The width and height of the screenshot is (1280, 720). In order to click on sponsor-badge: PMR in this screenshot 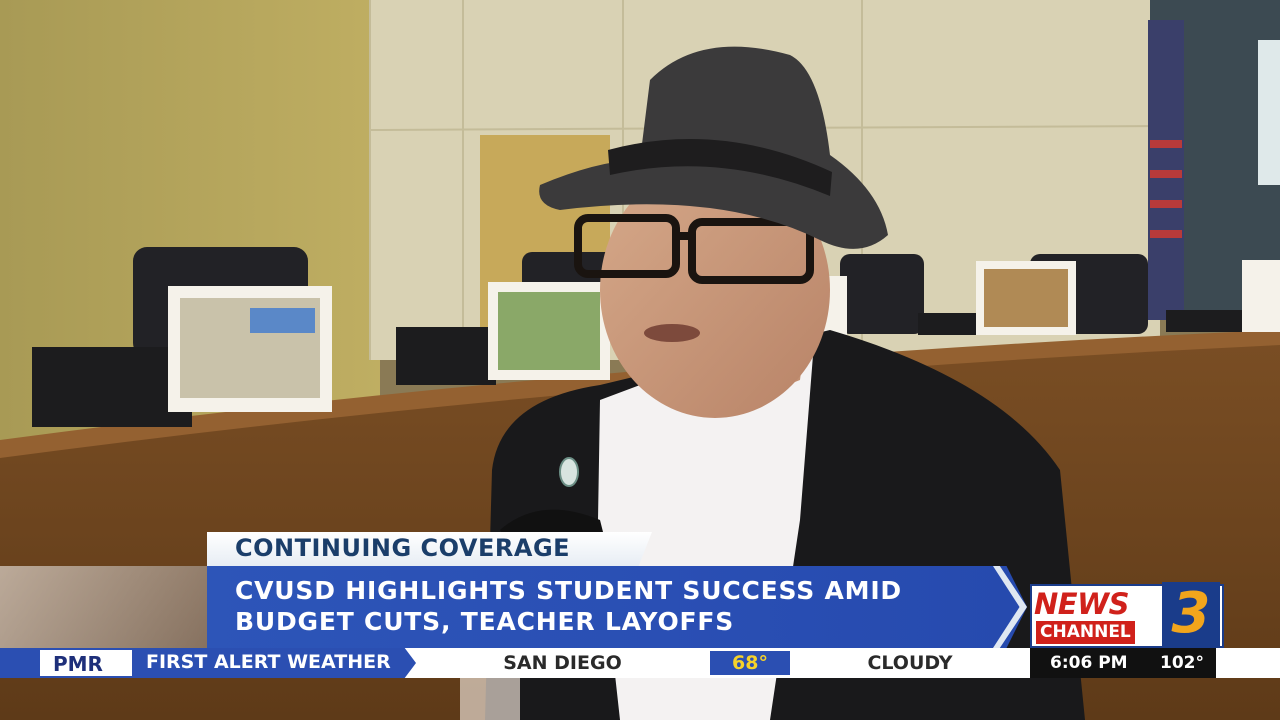, I will do `click(86, 663)`.